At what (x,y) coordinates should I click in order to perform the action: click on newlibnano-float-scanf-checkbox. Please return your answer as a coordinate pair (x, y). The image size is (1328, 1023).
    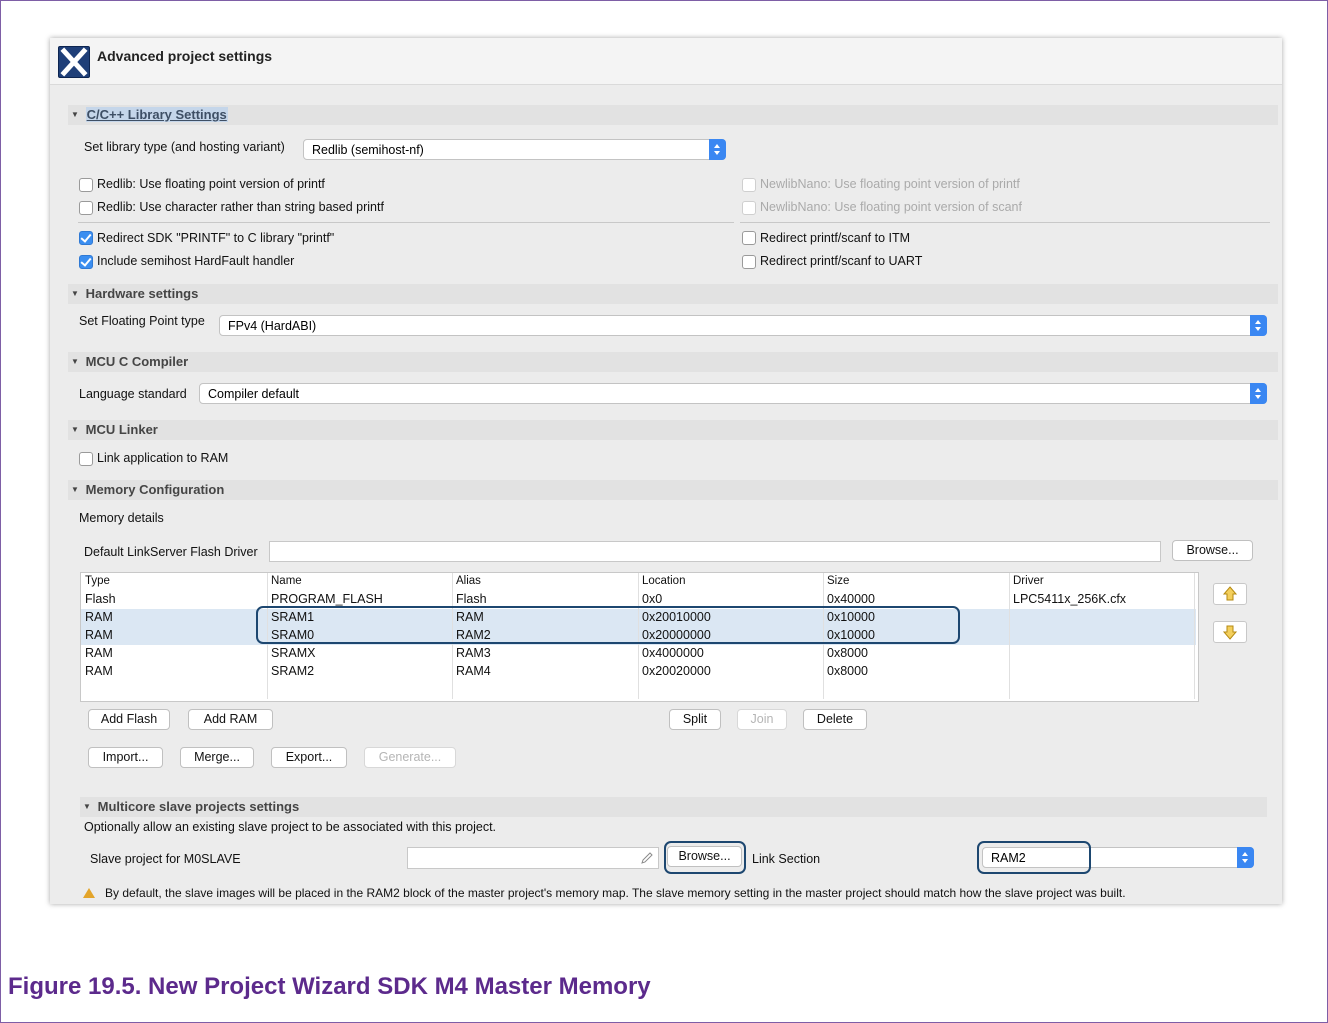
    Looking at the image, I should click on (749, 208).